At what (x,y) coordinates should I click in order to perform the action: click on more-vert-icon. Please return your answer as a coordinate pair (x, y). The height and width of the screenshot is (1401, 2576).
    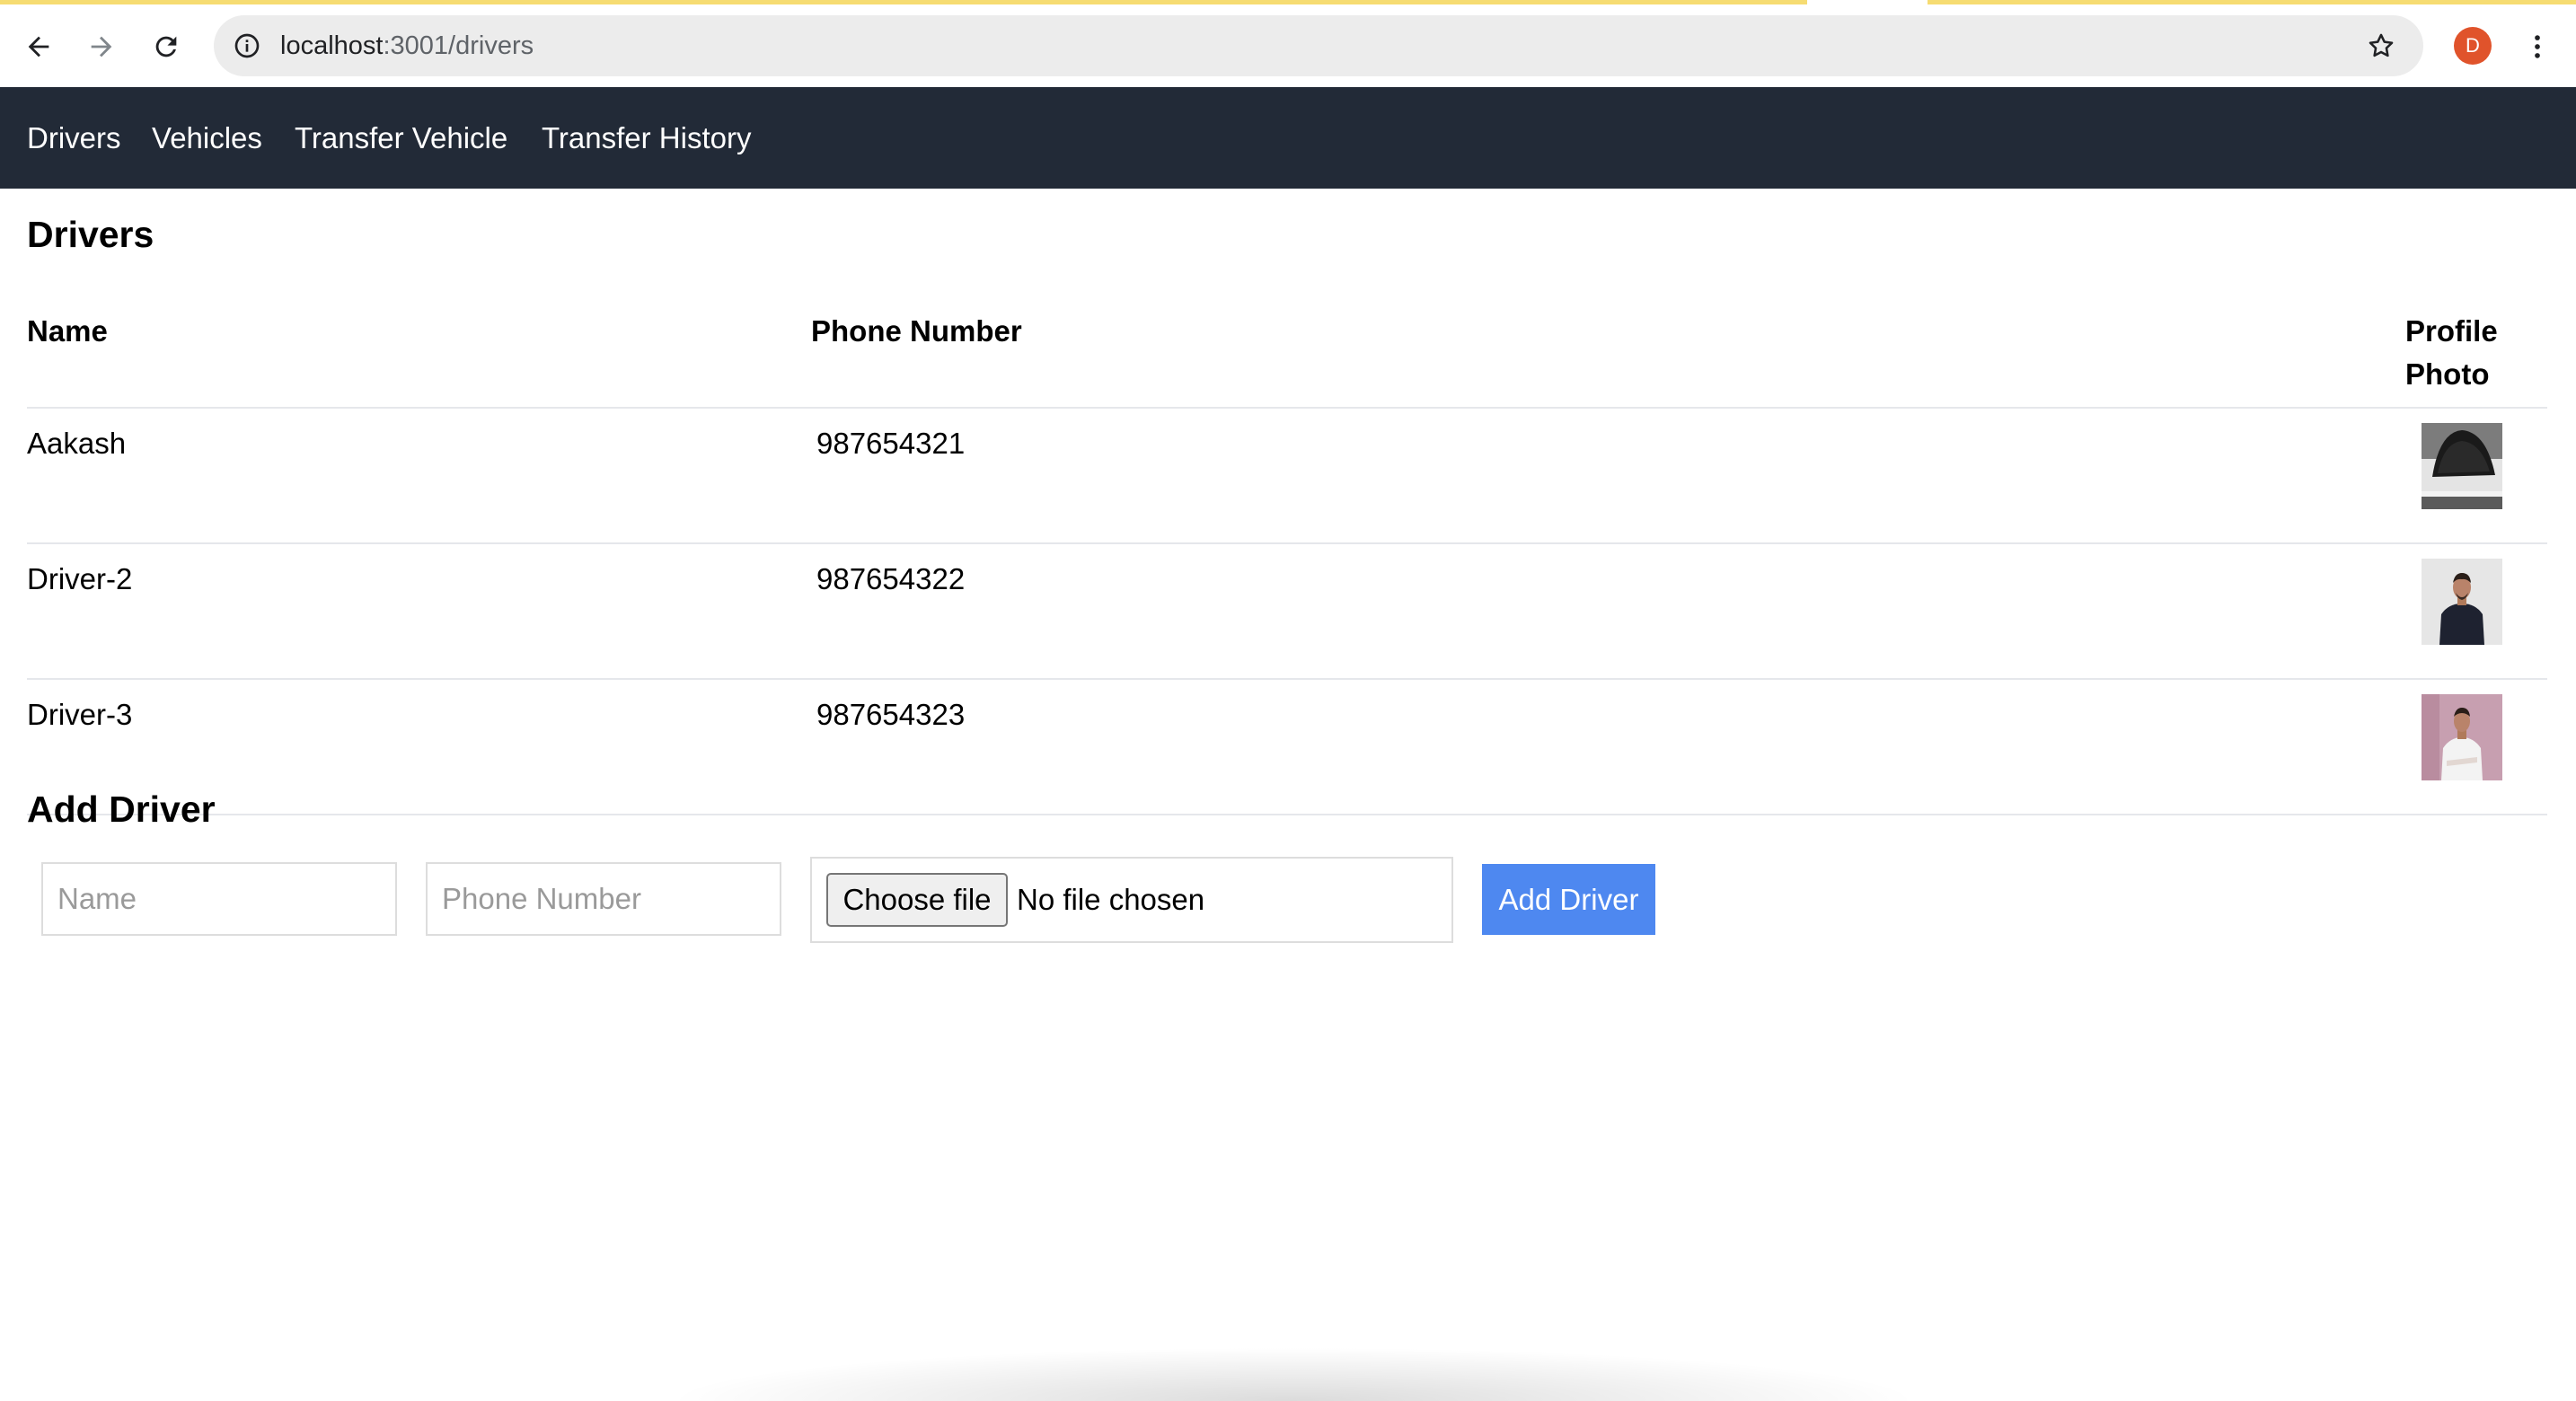
    Looking at the image, I should click on (2537, 46).